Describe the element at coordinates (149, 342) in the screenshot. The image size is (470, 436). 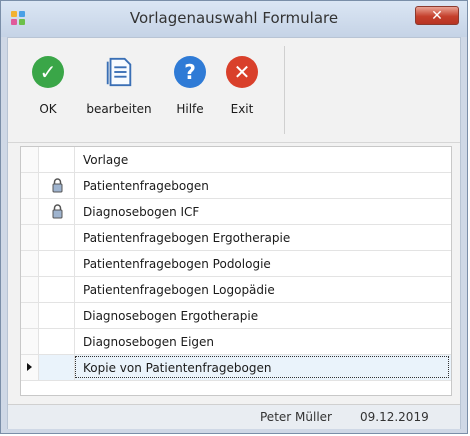
I see `row-name: Diagnosebogen Eigen` at that location.